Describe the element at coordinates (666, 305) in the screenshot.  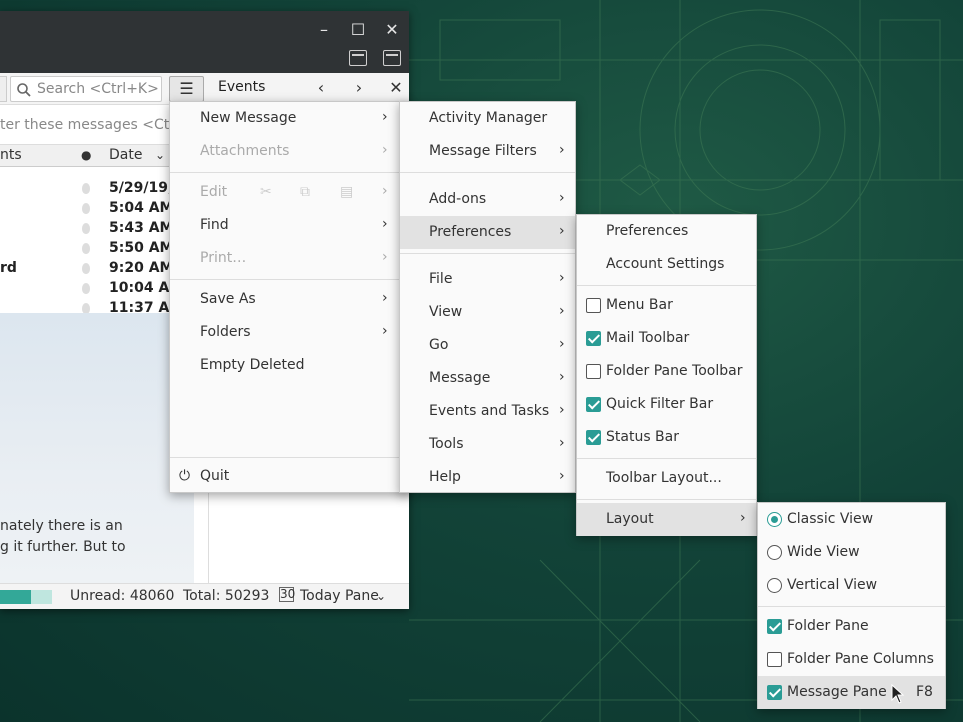
I see `menu-item-menu-bar: Menu Bar` at that location.